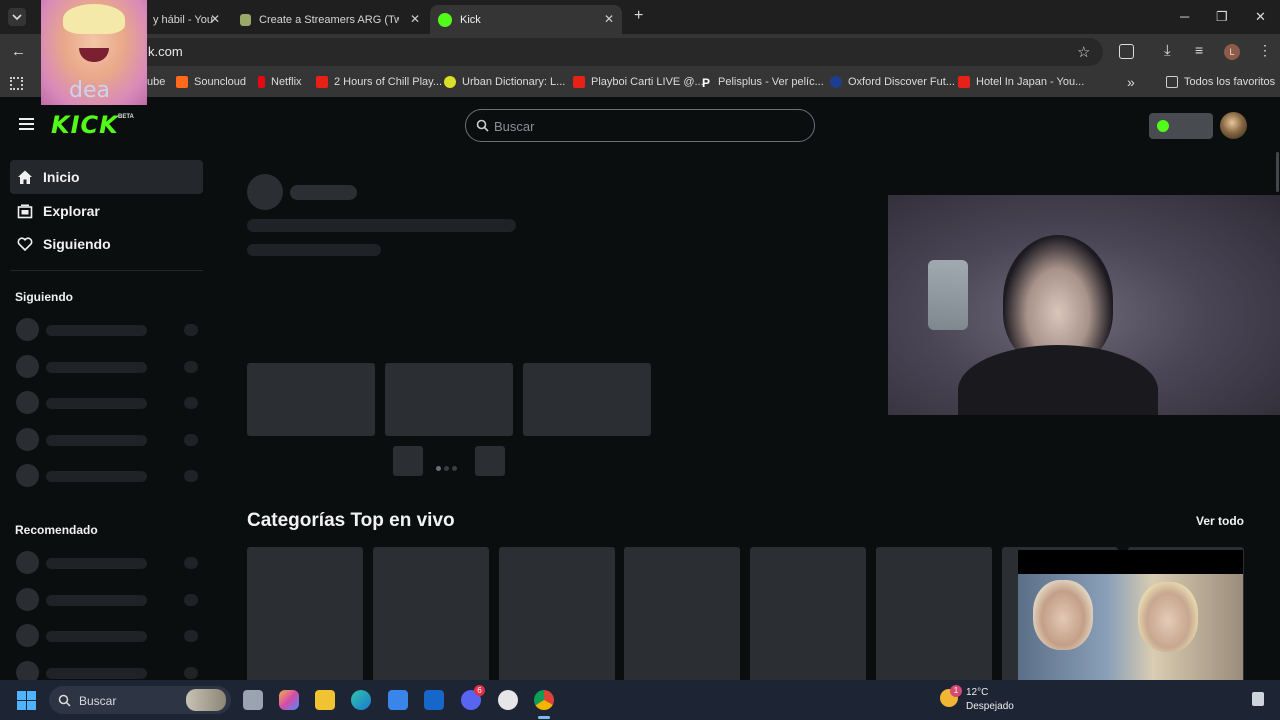  What do you see at coordinates (26, 700) in the screenshot?
I see `start-menu-icon` at bounding box center [26, 700].